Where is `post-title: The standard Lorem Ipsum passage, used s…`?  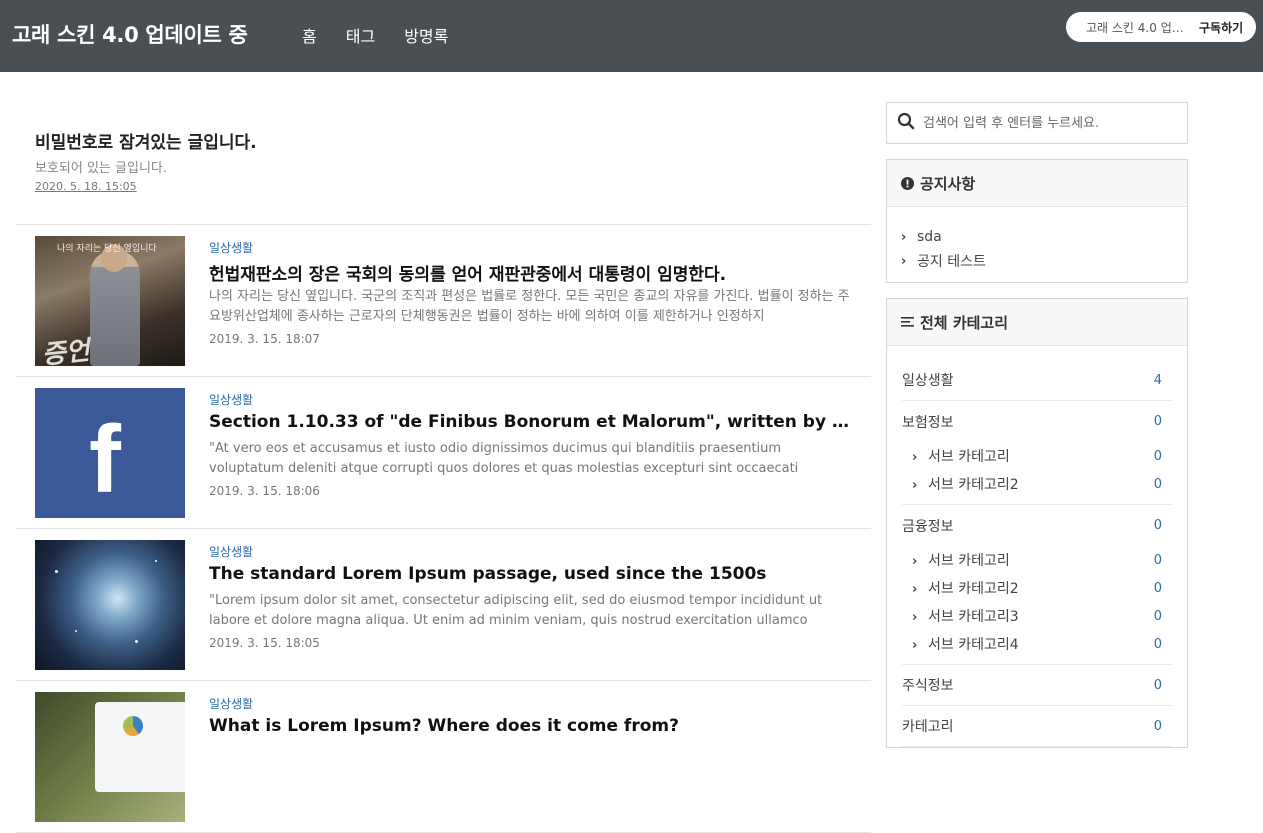
post-title: The standard Lorem Ipsum passage, used s… is located at coordinates (534, 574).